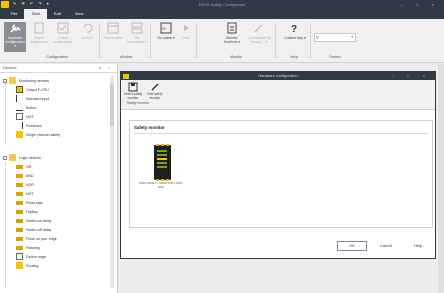  I want to click on menu-tabs: File Start Edit View, so click(222, 14).